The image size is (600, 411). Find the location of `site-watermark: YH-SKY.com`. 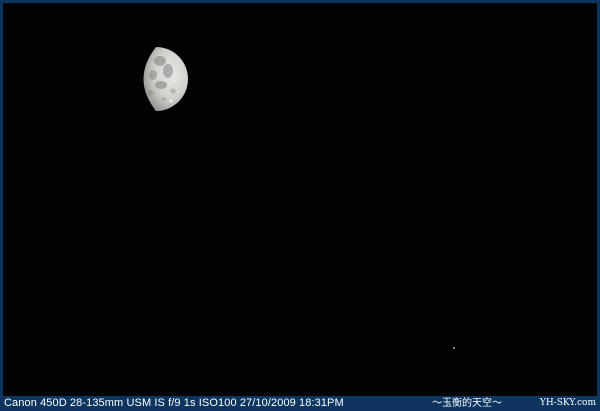

site-watermark: YH-SKY.com is located at coordinates (567, 403).